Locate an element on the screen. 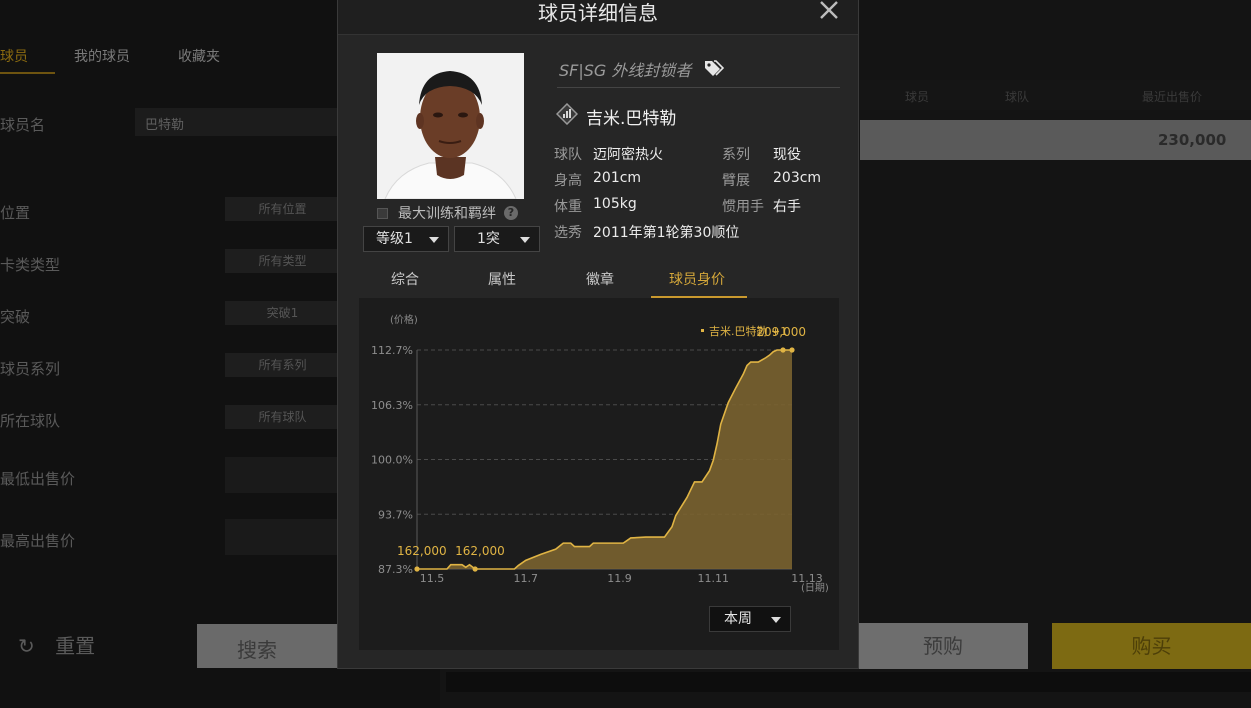 The width and height of the screenshot is (1251, 708). period-select-value: 本周 is located at coordinates (738, 619).